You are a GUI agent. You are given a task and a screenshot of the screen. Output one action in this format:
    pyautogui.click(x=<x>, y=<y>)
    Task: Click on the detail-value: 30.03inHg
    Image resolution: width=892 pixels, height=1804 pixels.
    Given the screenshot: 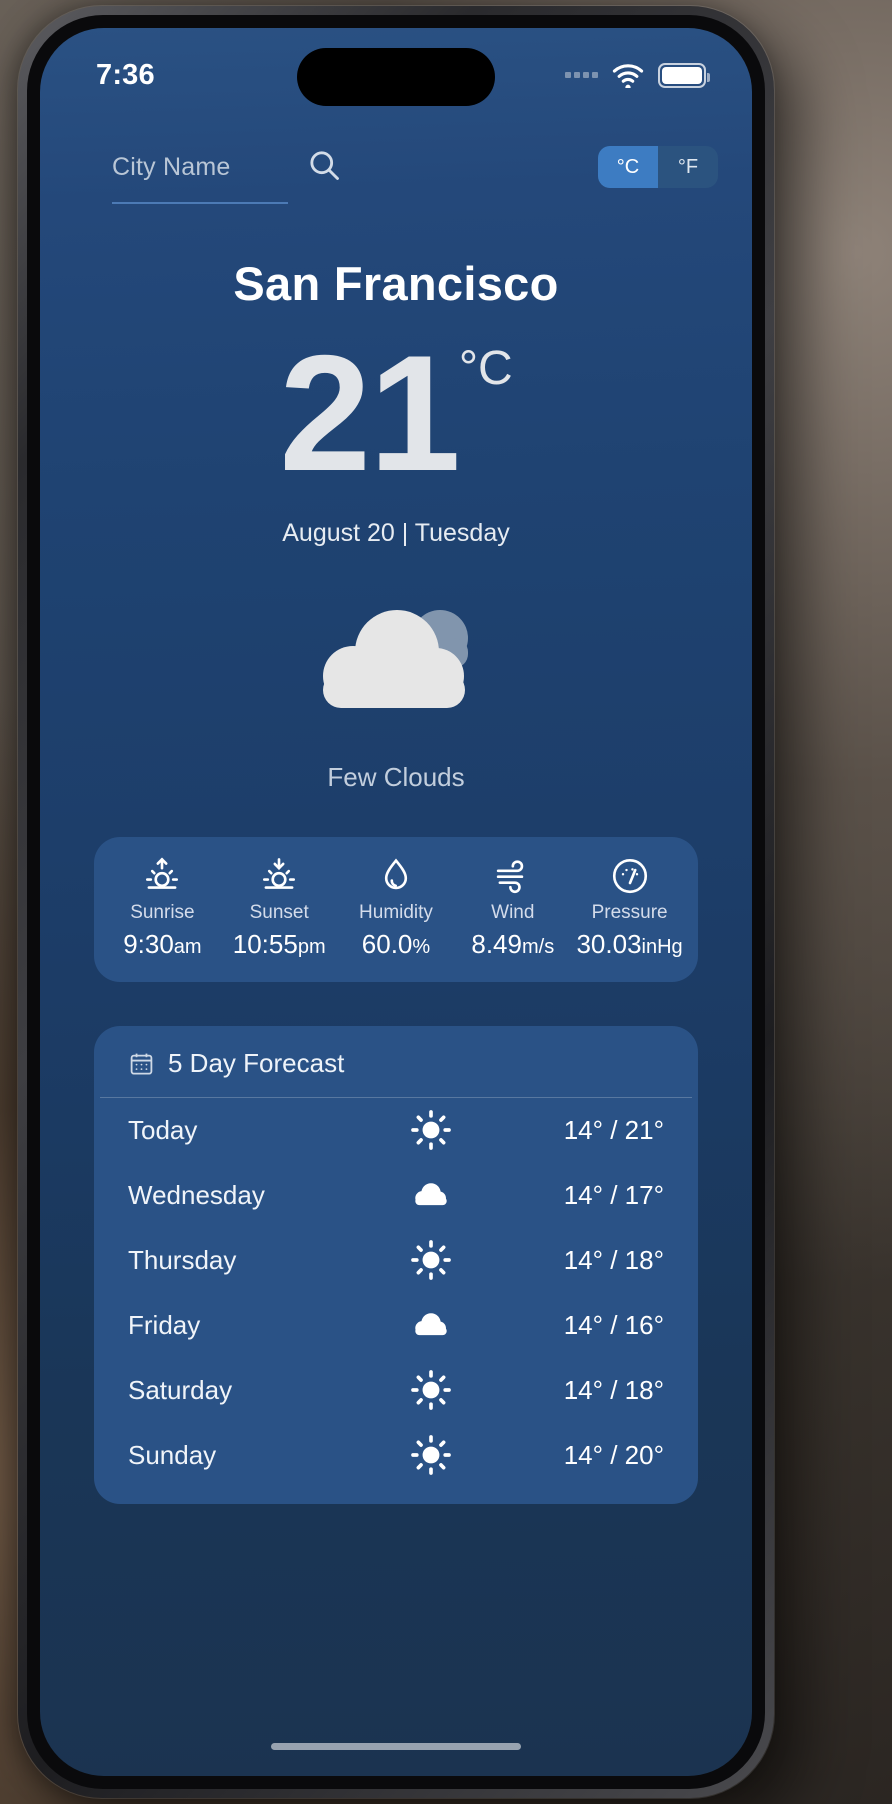 What is the action you would take?
    pyautogui.click(x=629, y=943)
    